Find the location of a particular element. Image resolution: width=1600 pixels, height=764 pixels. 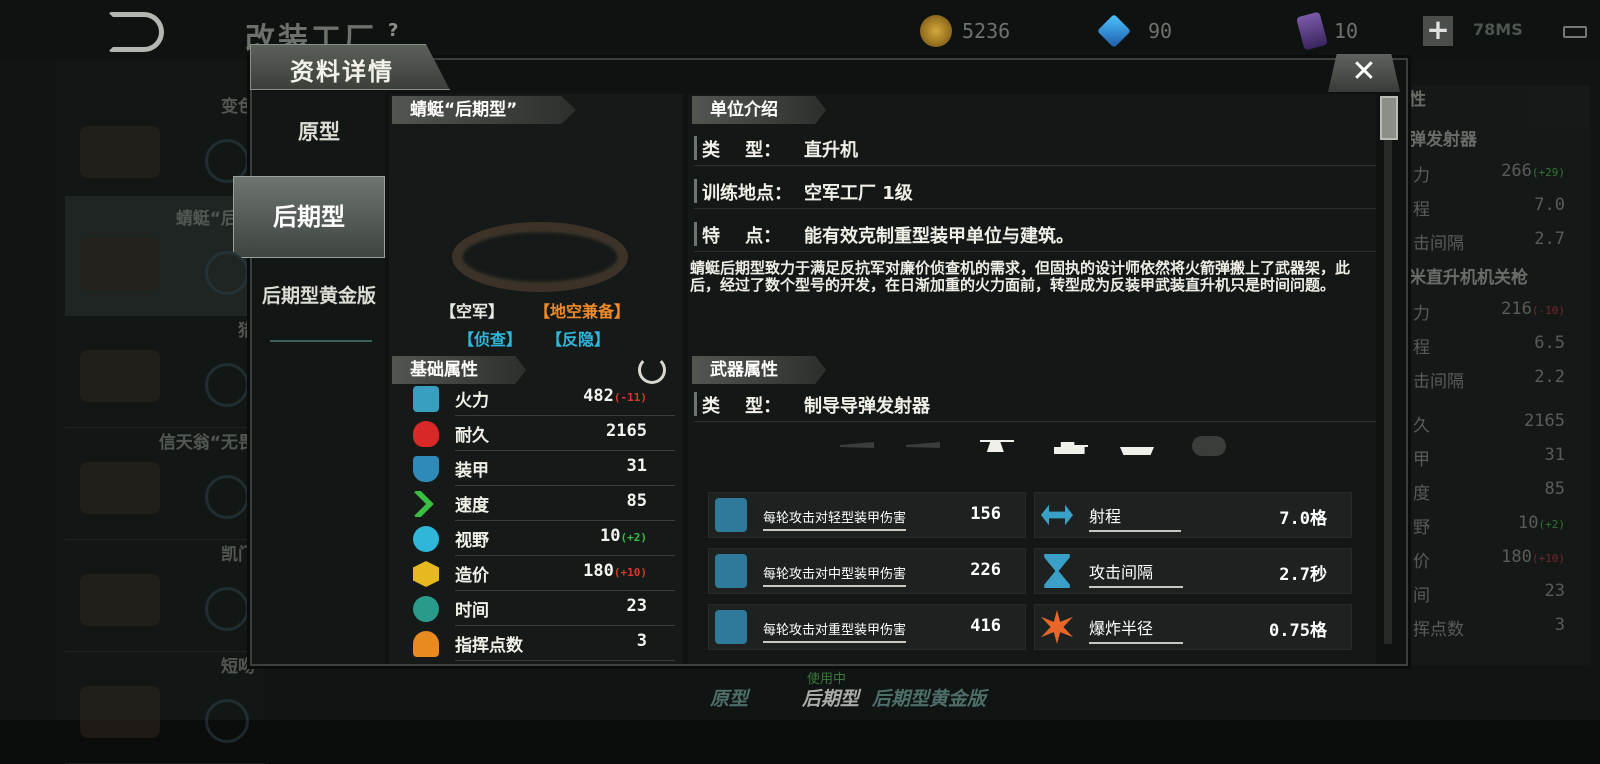

card-amount: 10 is located at coordinates (1346, 31).